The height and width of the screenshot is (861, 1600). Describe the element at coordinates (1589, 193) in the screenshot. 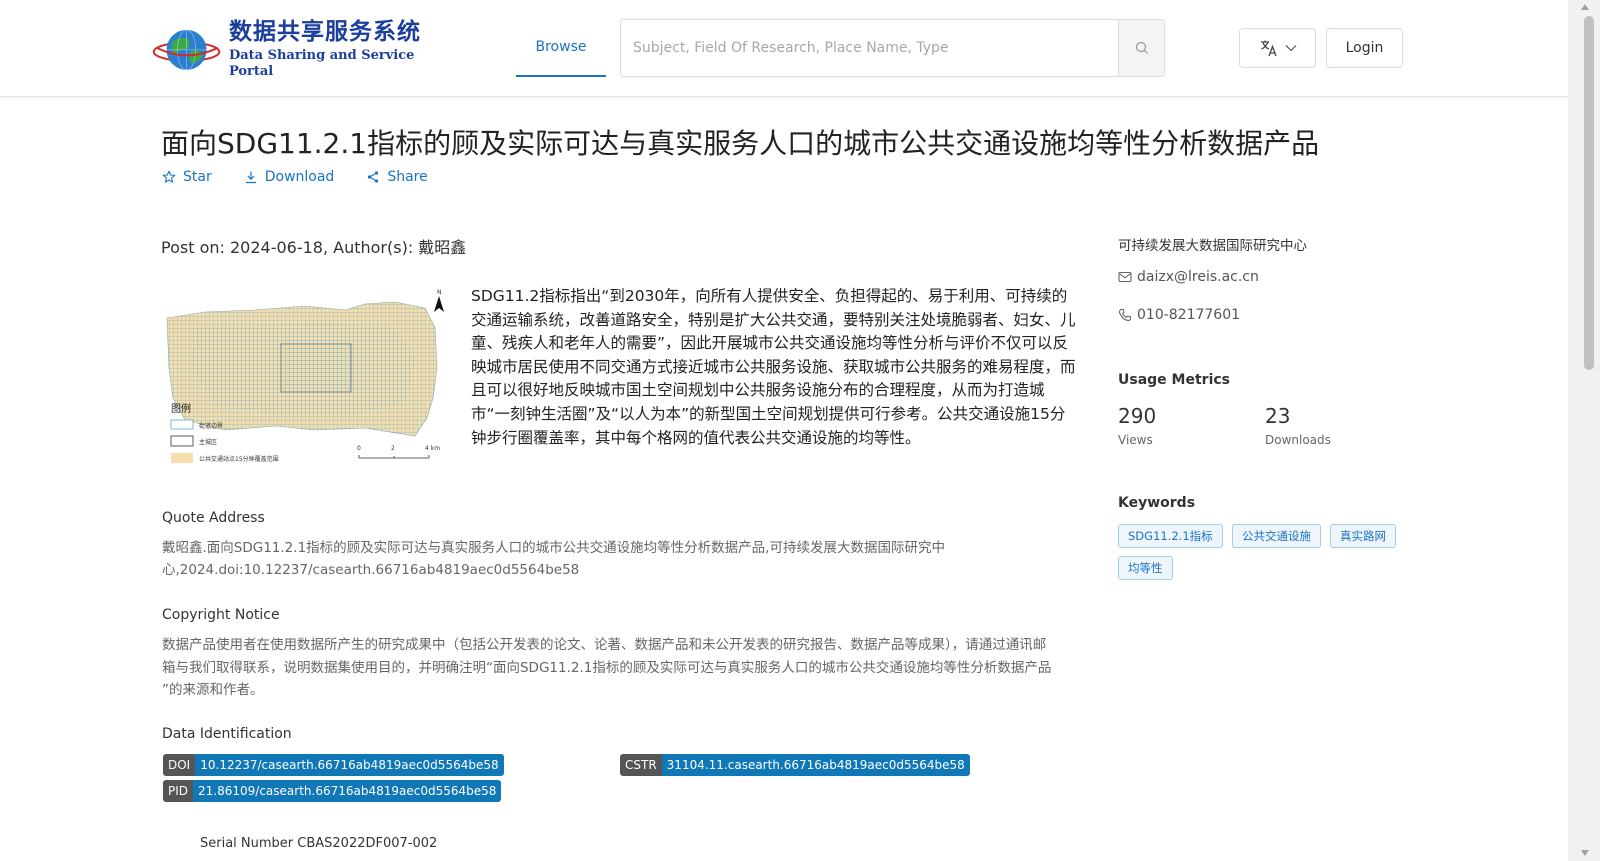

I see `scroll-thumb` at that location.